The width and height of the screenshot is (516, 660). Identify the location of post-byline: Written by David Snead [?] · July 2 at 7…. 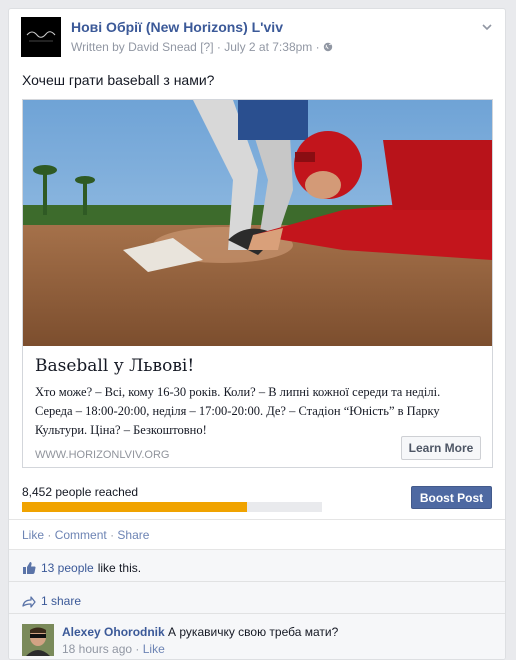
(202, 47).